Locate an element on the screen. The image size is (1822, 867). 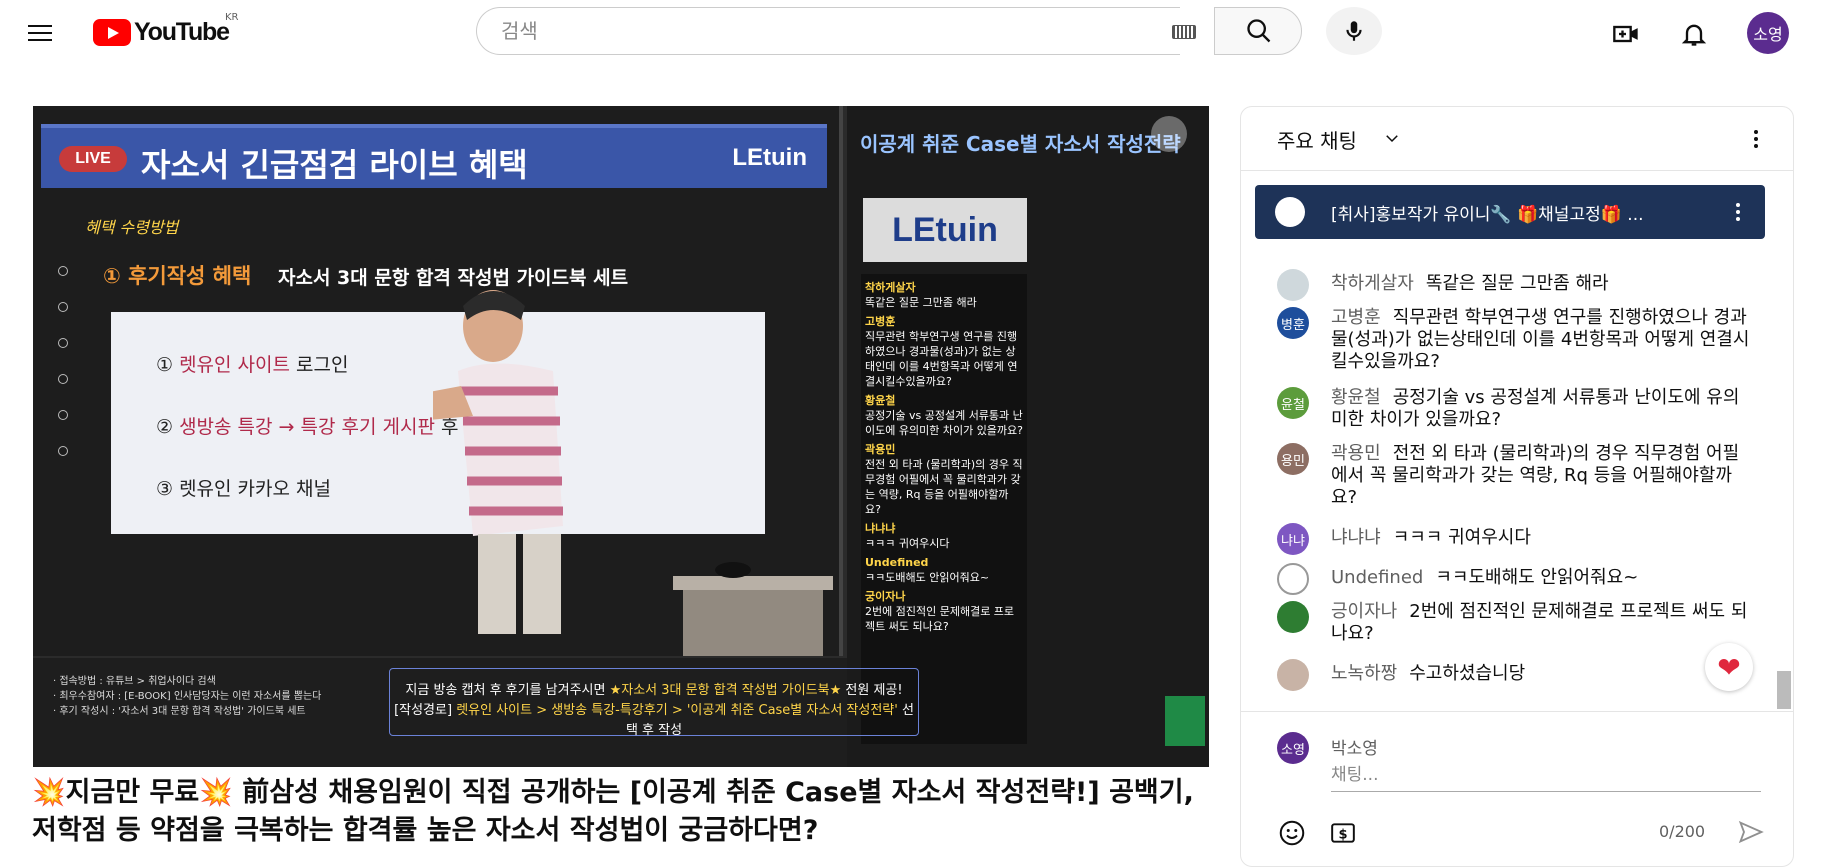
video-banner: LIVE 자소서 긴급점검 라이브 혜택 LEtuin is located at coordinates (434, 156).